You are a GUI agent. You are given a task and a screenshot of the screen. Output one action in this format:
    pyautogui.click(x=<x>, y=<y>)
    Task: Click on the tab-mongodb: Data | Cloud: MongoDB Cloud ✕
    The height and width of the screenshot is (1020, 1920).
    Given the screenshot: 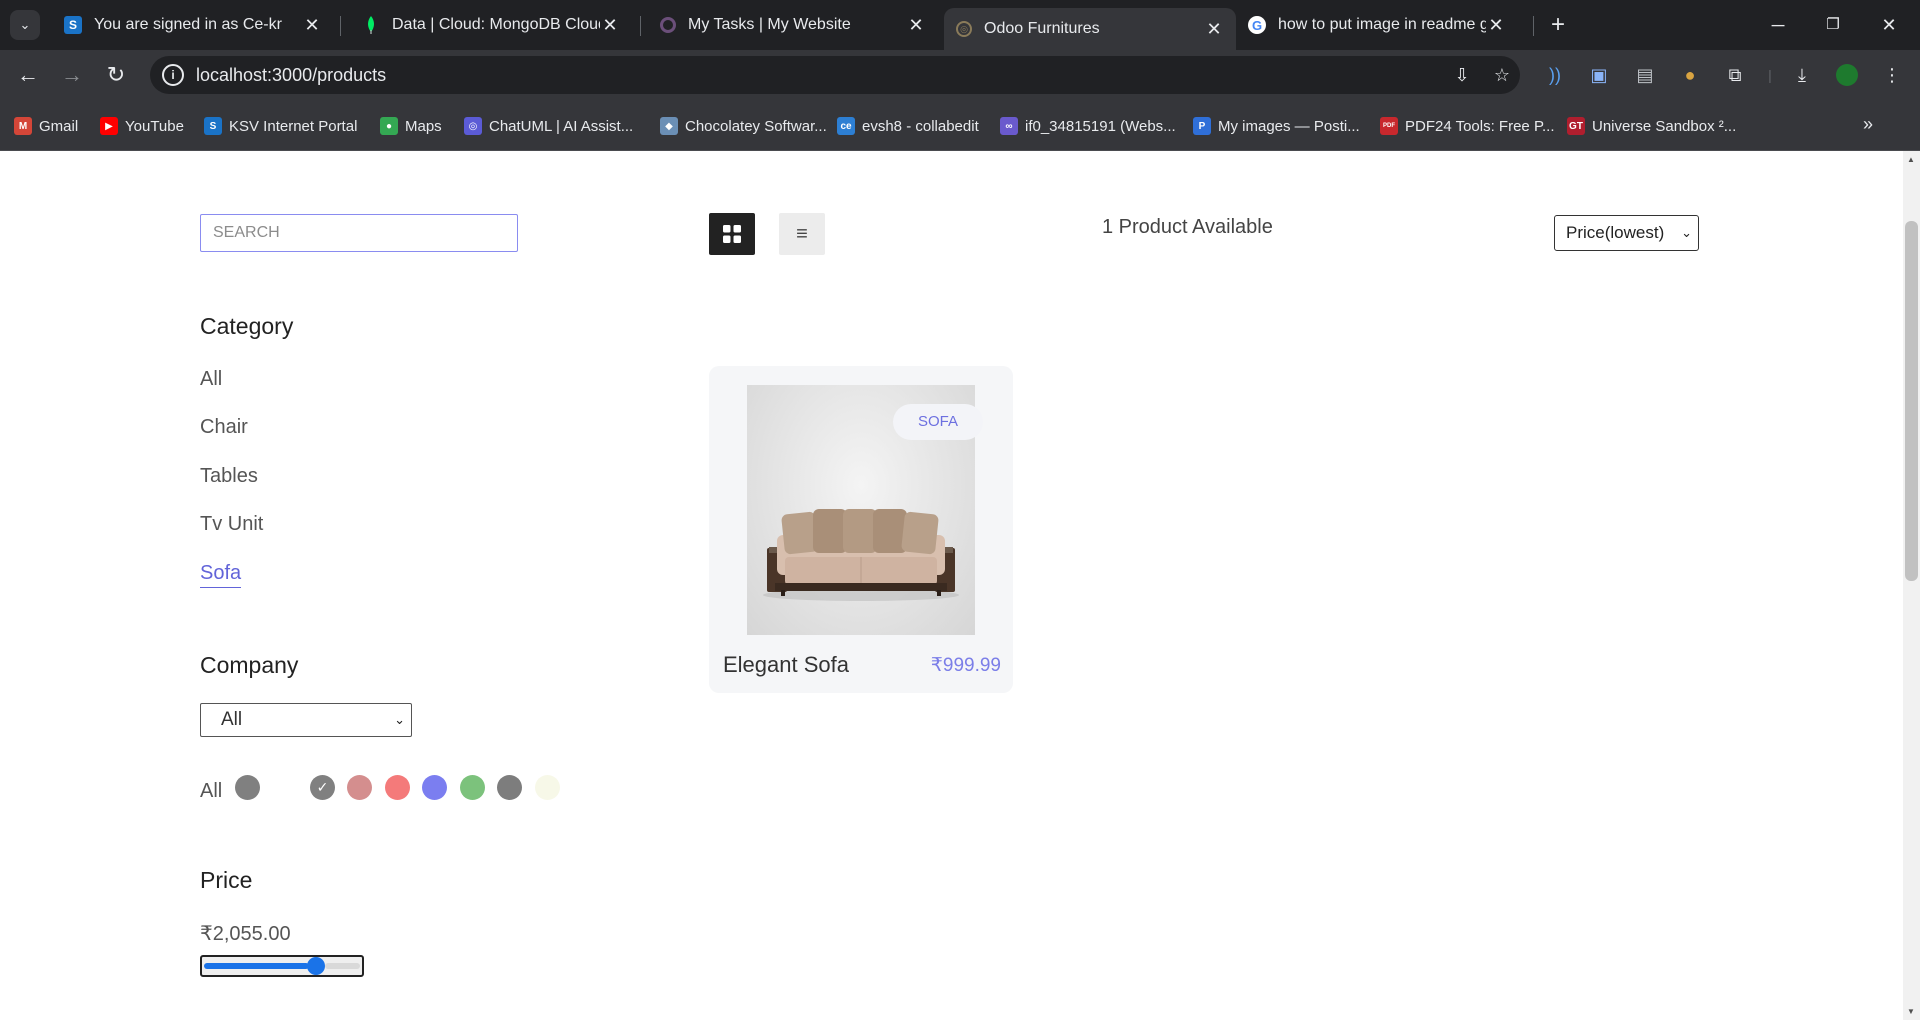 What is the action you would take?
    pyautogui.click(x=491, y=25)
    